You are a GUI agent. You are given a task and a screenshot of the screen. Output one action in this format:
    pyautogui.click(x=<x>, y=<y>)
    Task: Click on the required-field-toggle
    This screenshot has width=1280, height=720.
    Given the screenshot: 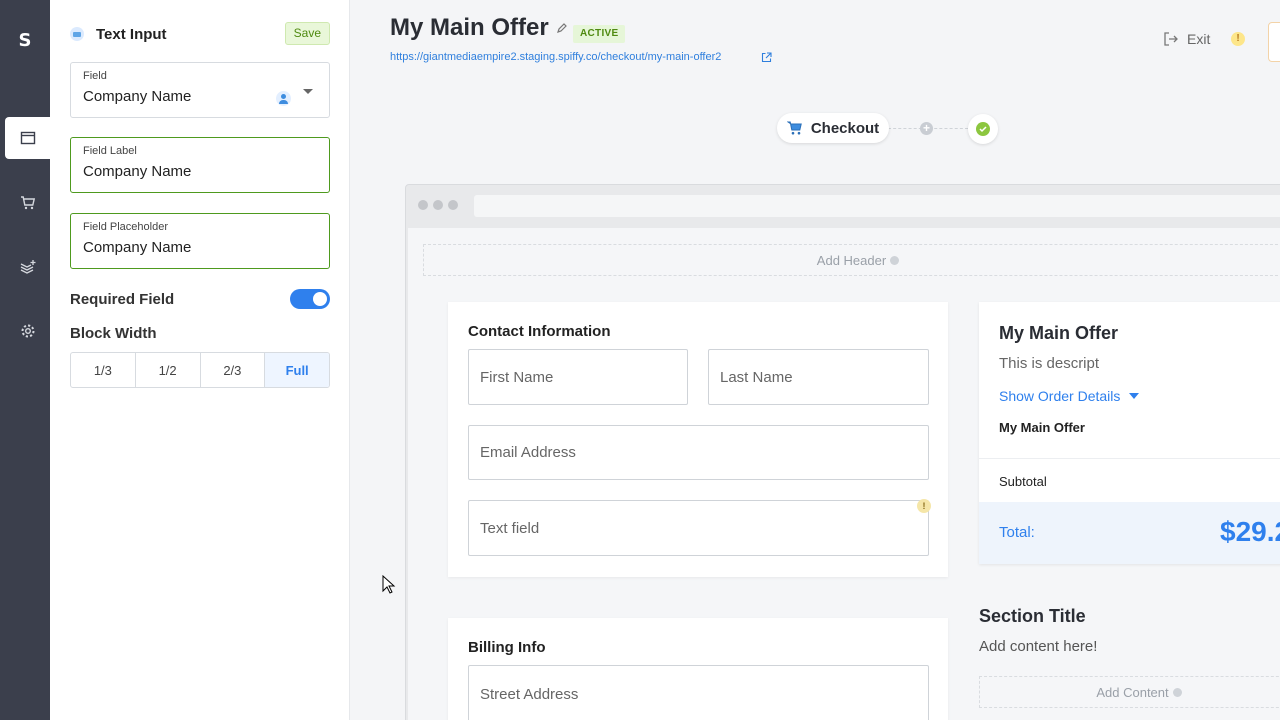 What is the action you would take?
    pyautogui.click(x=310, y=299)
    